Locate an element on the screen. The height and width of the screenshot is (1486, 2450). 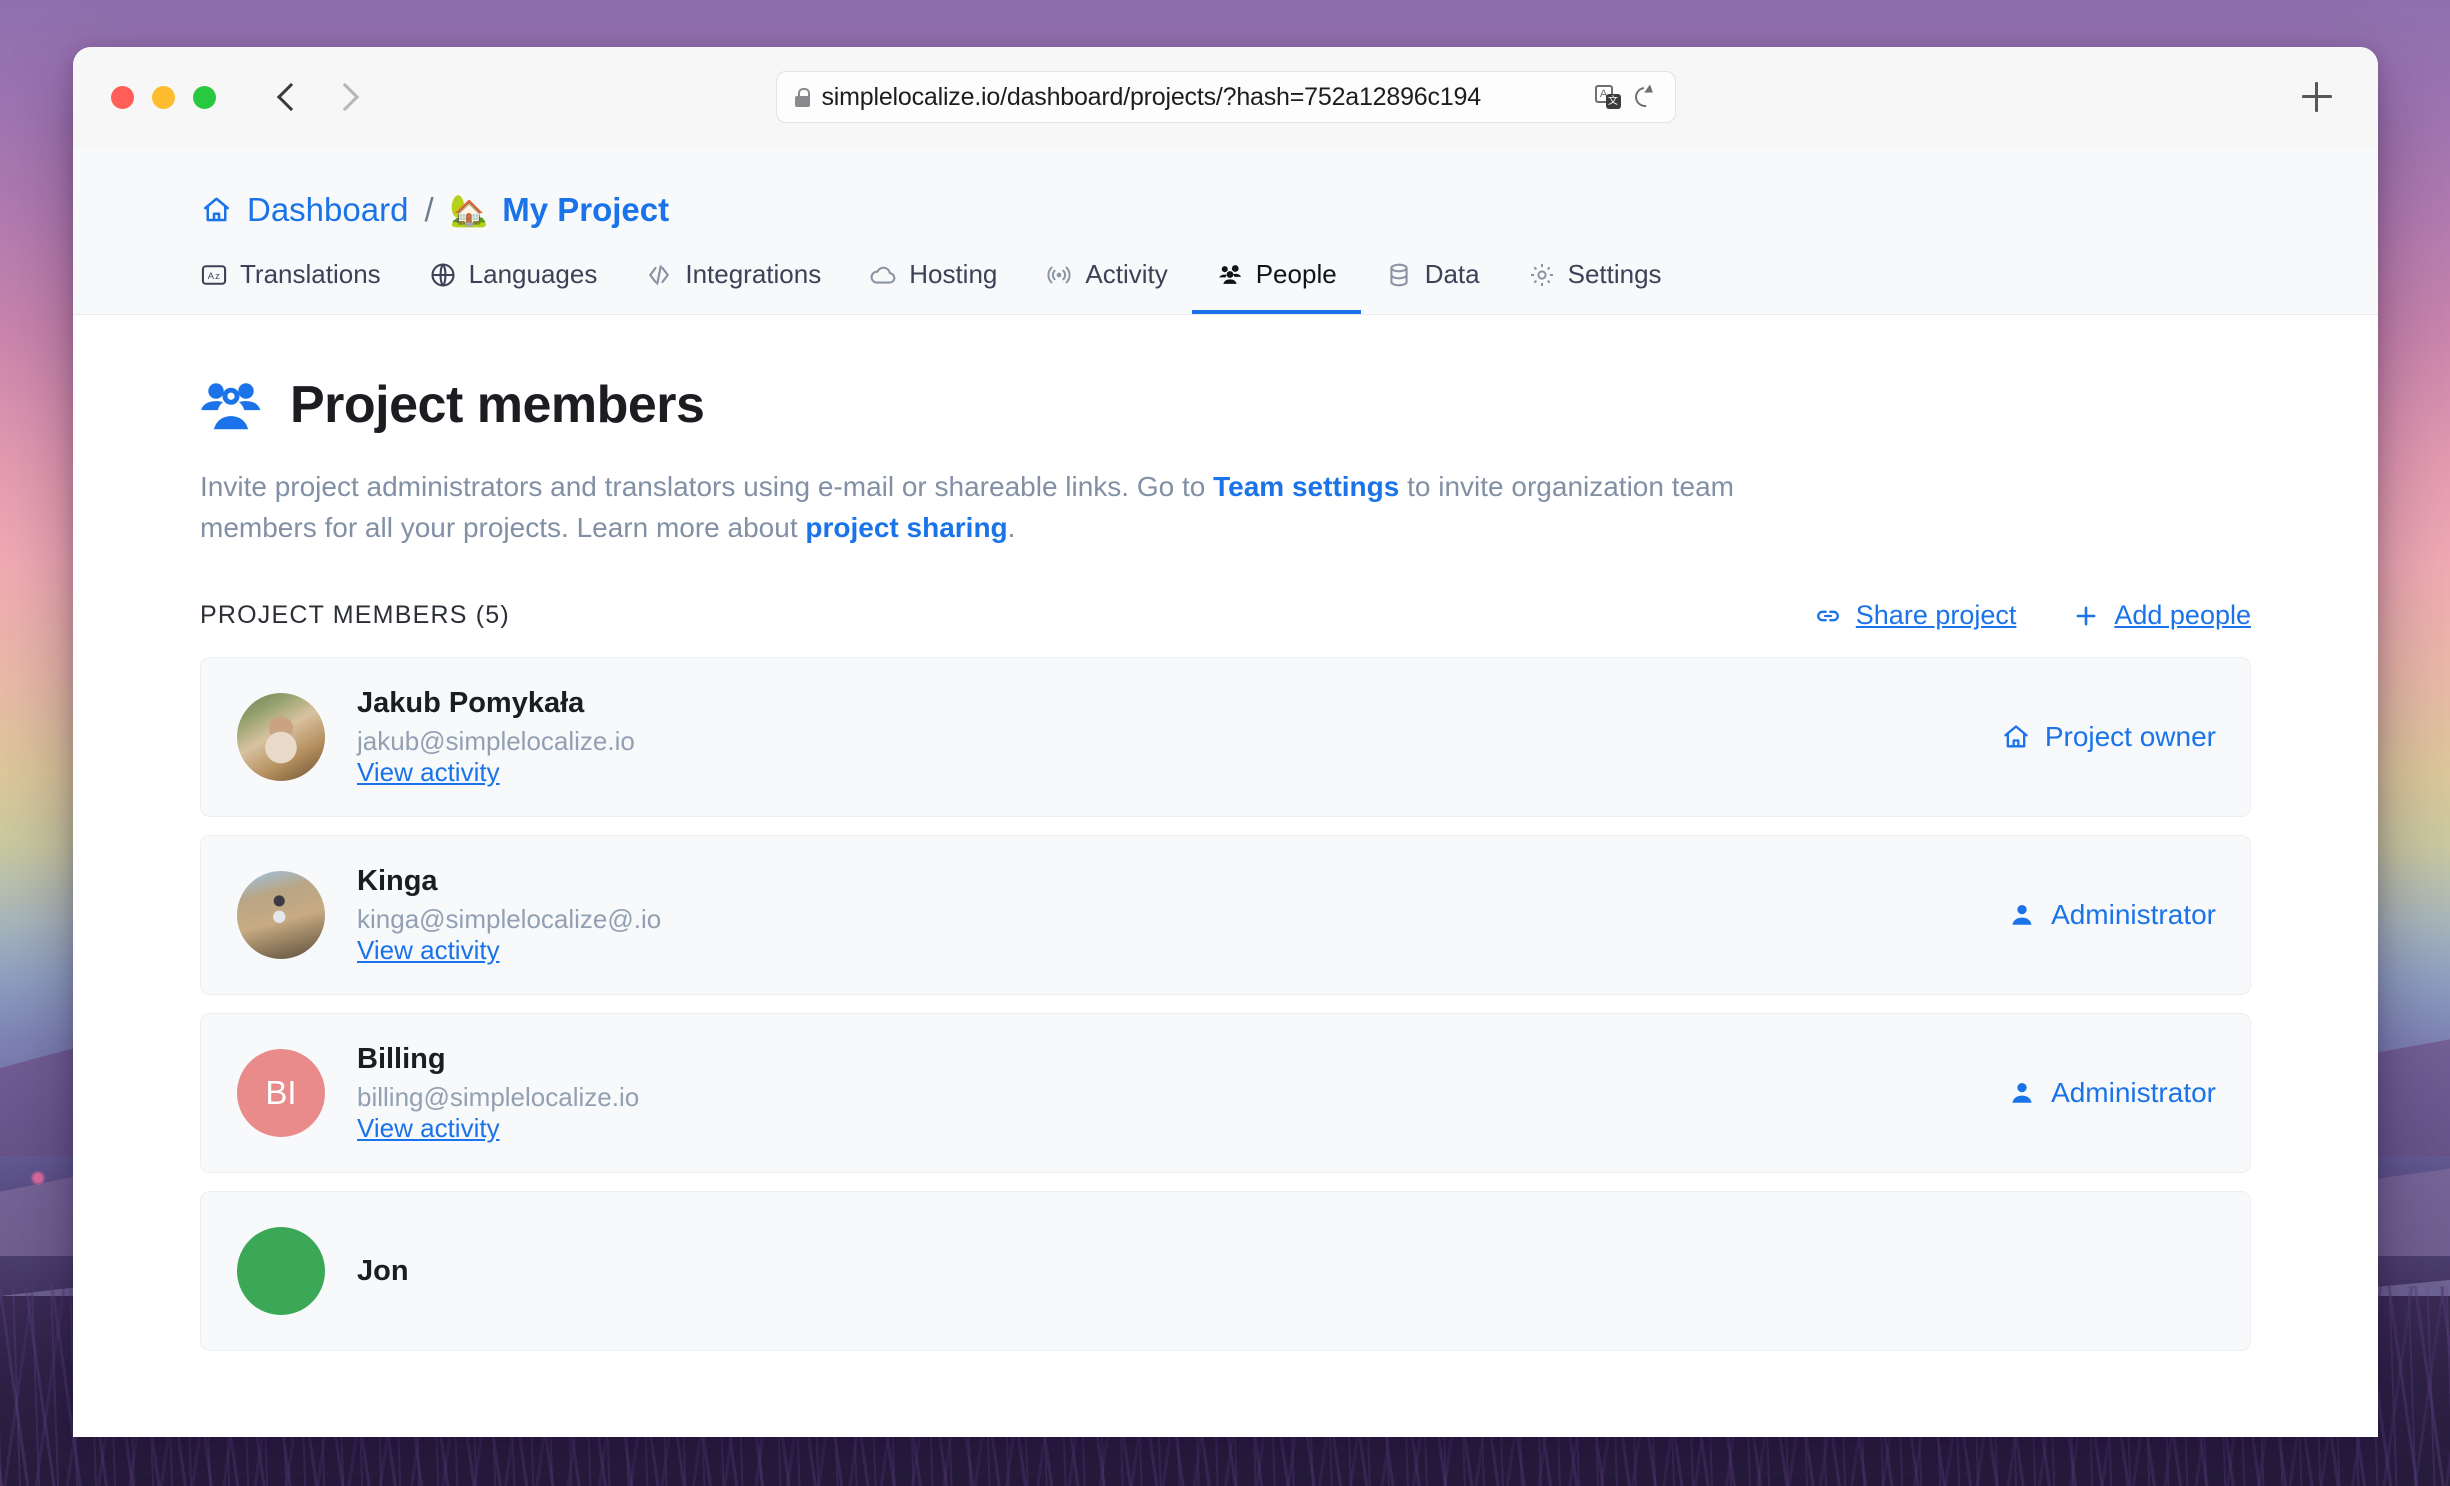
tab-data: Data is located at coordinates (1432, 286).